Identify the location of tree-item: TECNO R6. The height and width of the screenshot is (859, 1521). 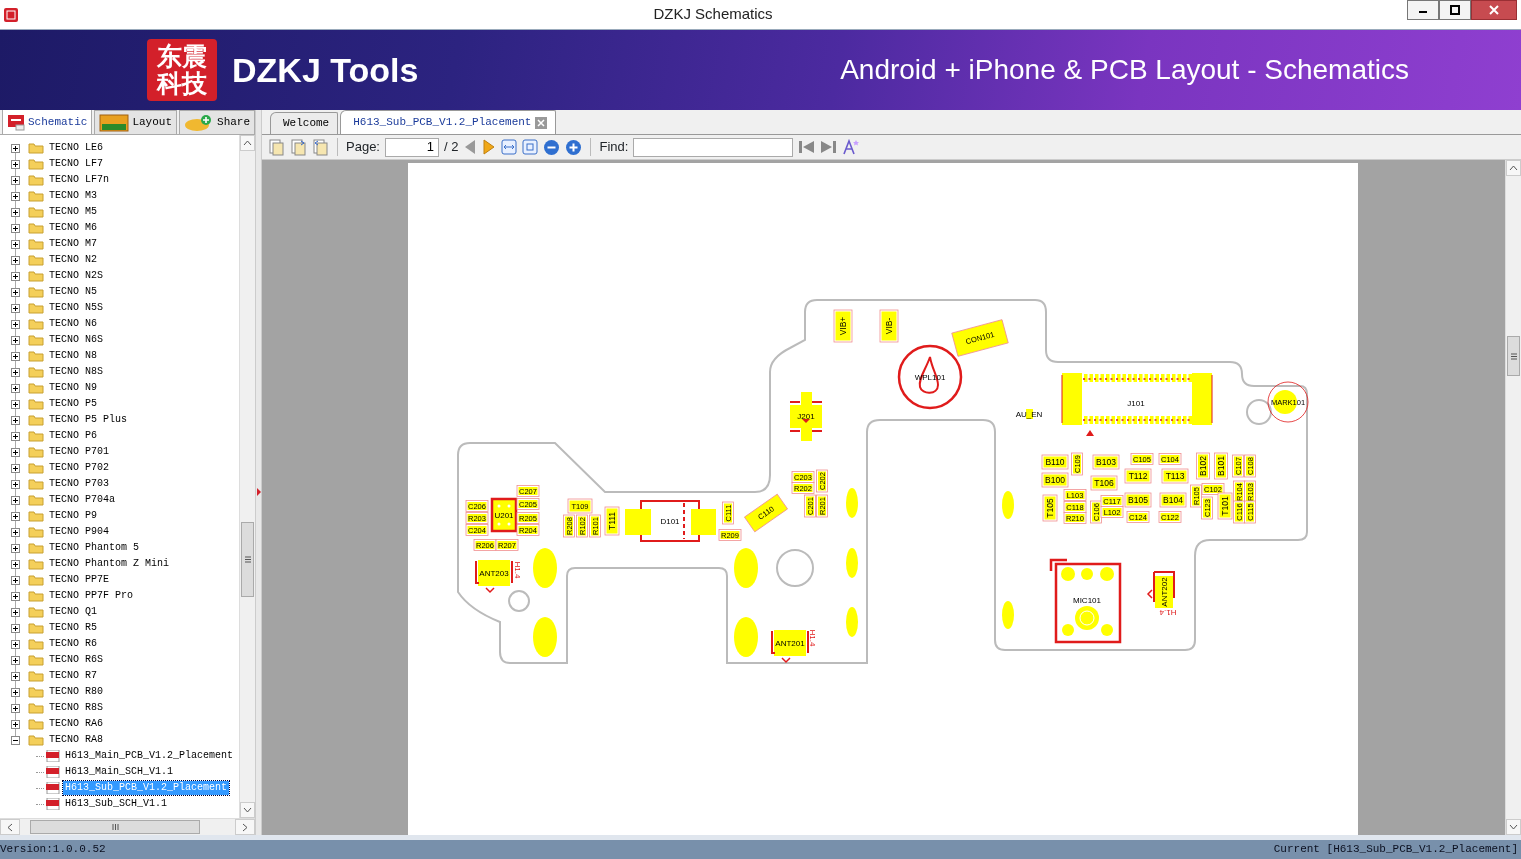
(73, 644).